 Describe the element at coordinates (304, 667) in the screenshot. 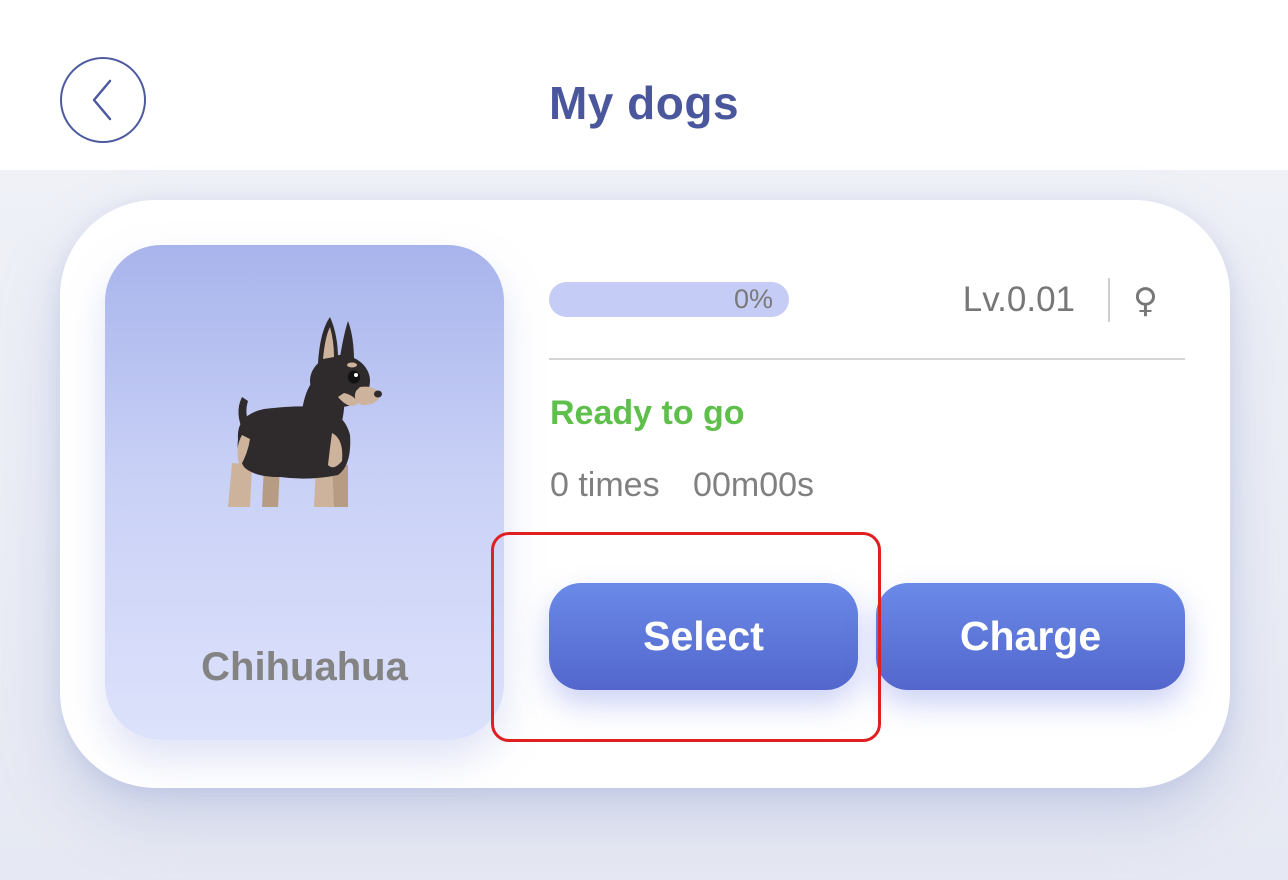

I see `breed-name: Chihuahua` at that location.